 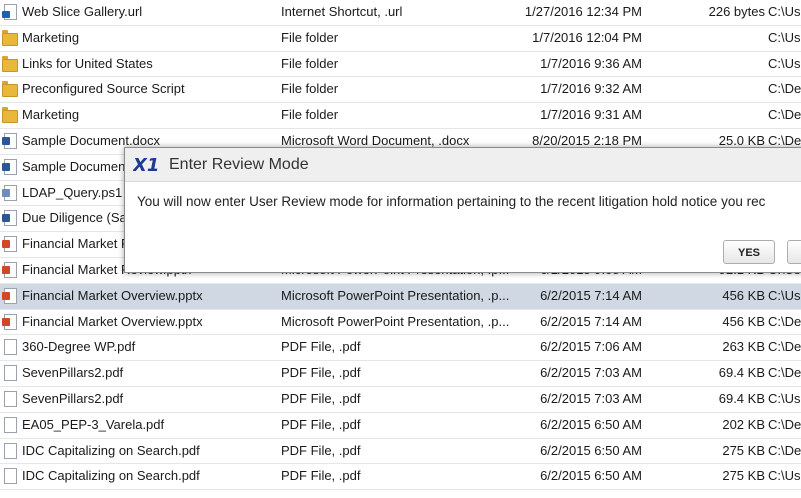 I want to click on file-path: C:\Use, so click(x=784, y=11).